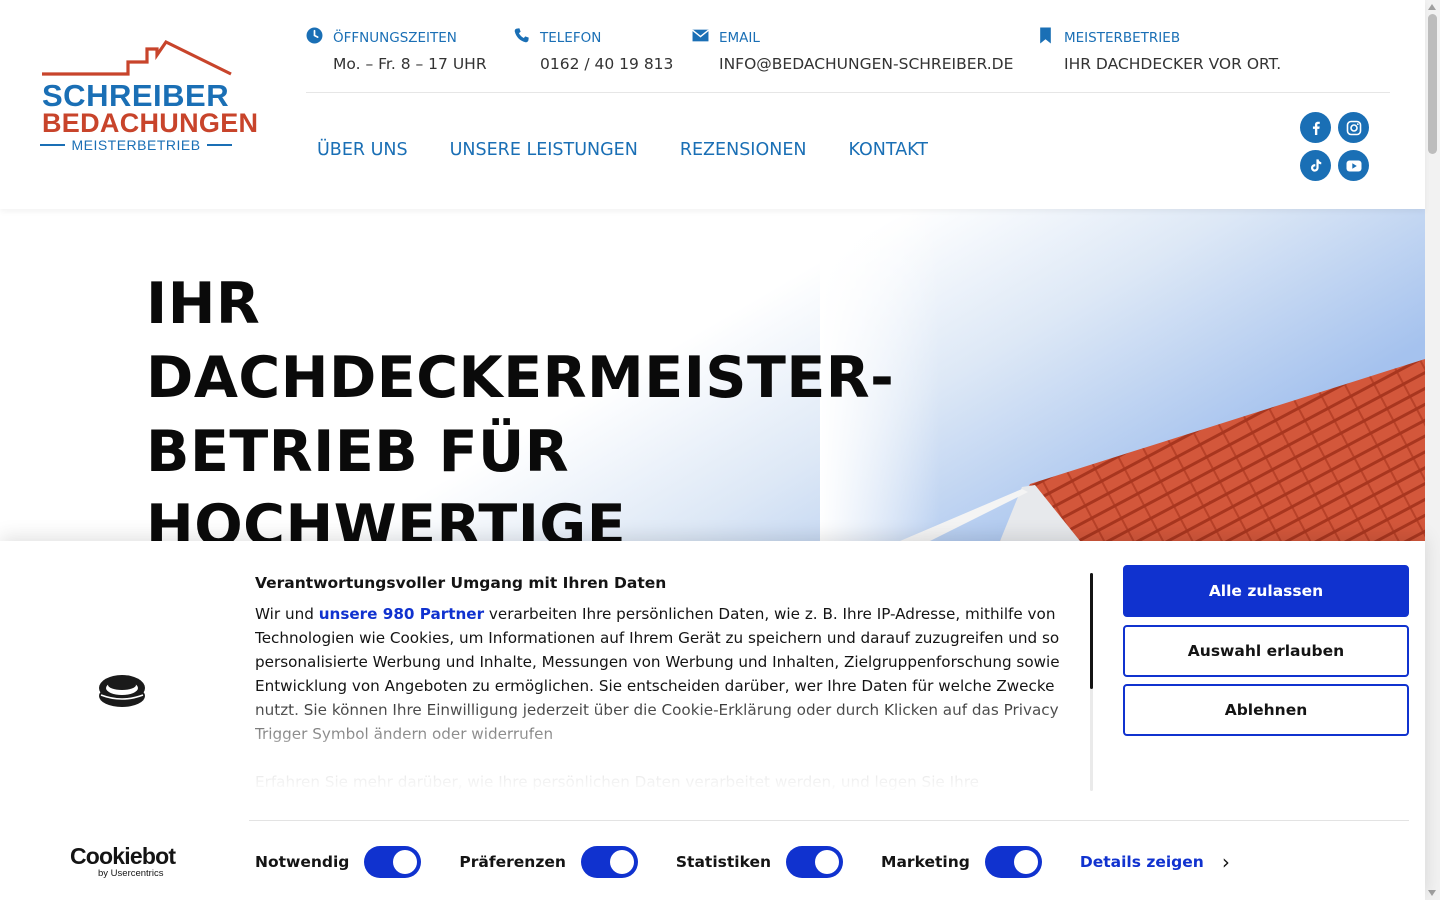  I want to click on nav-item-rezensionen: REZENSIONEN, so click(743, 150).